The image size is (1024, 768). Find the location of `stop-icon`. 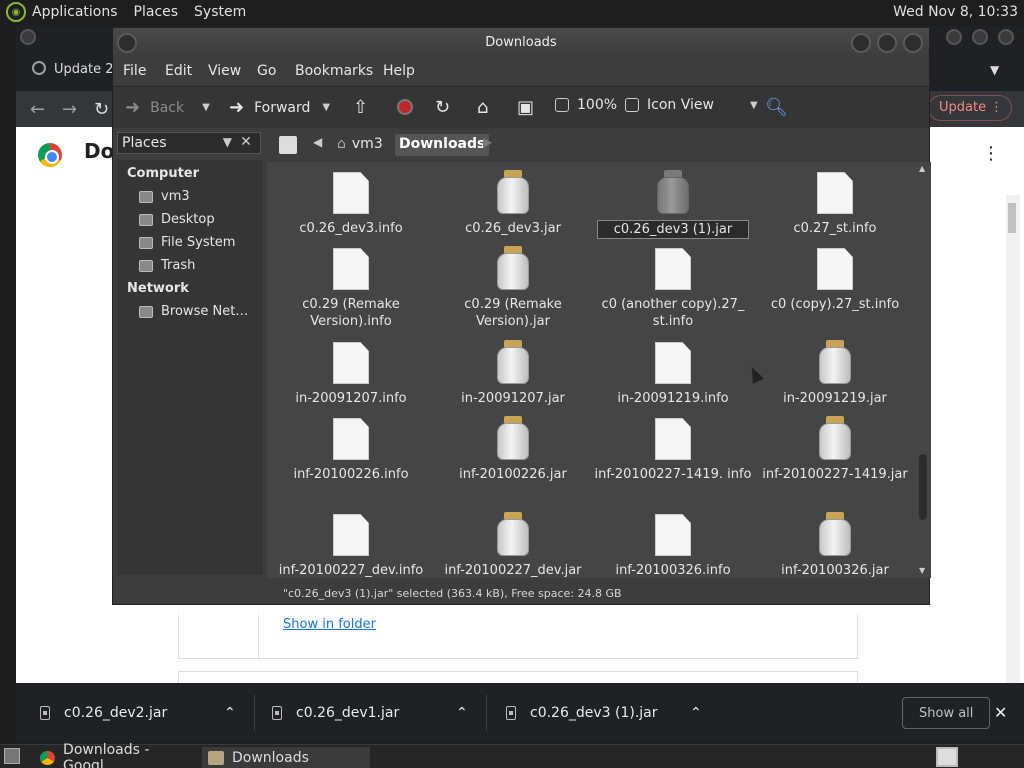

stop-icon is located at coordinates (405, 107).